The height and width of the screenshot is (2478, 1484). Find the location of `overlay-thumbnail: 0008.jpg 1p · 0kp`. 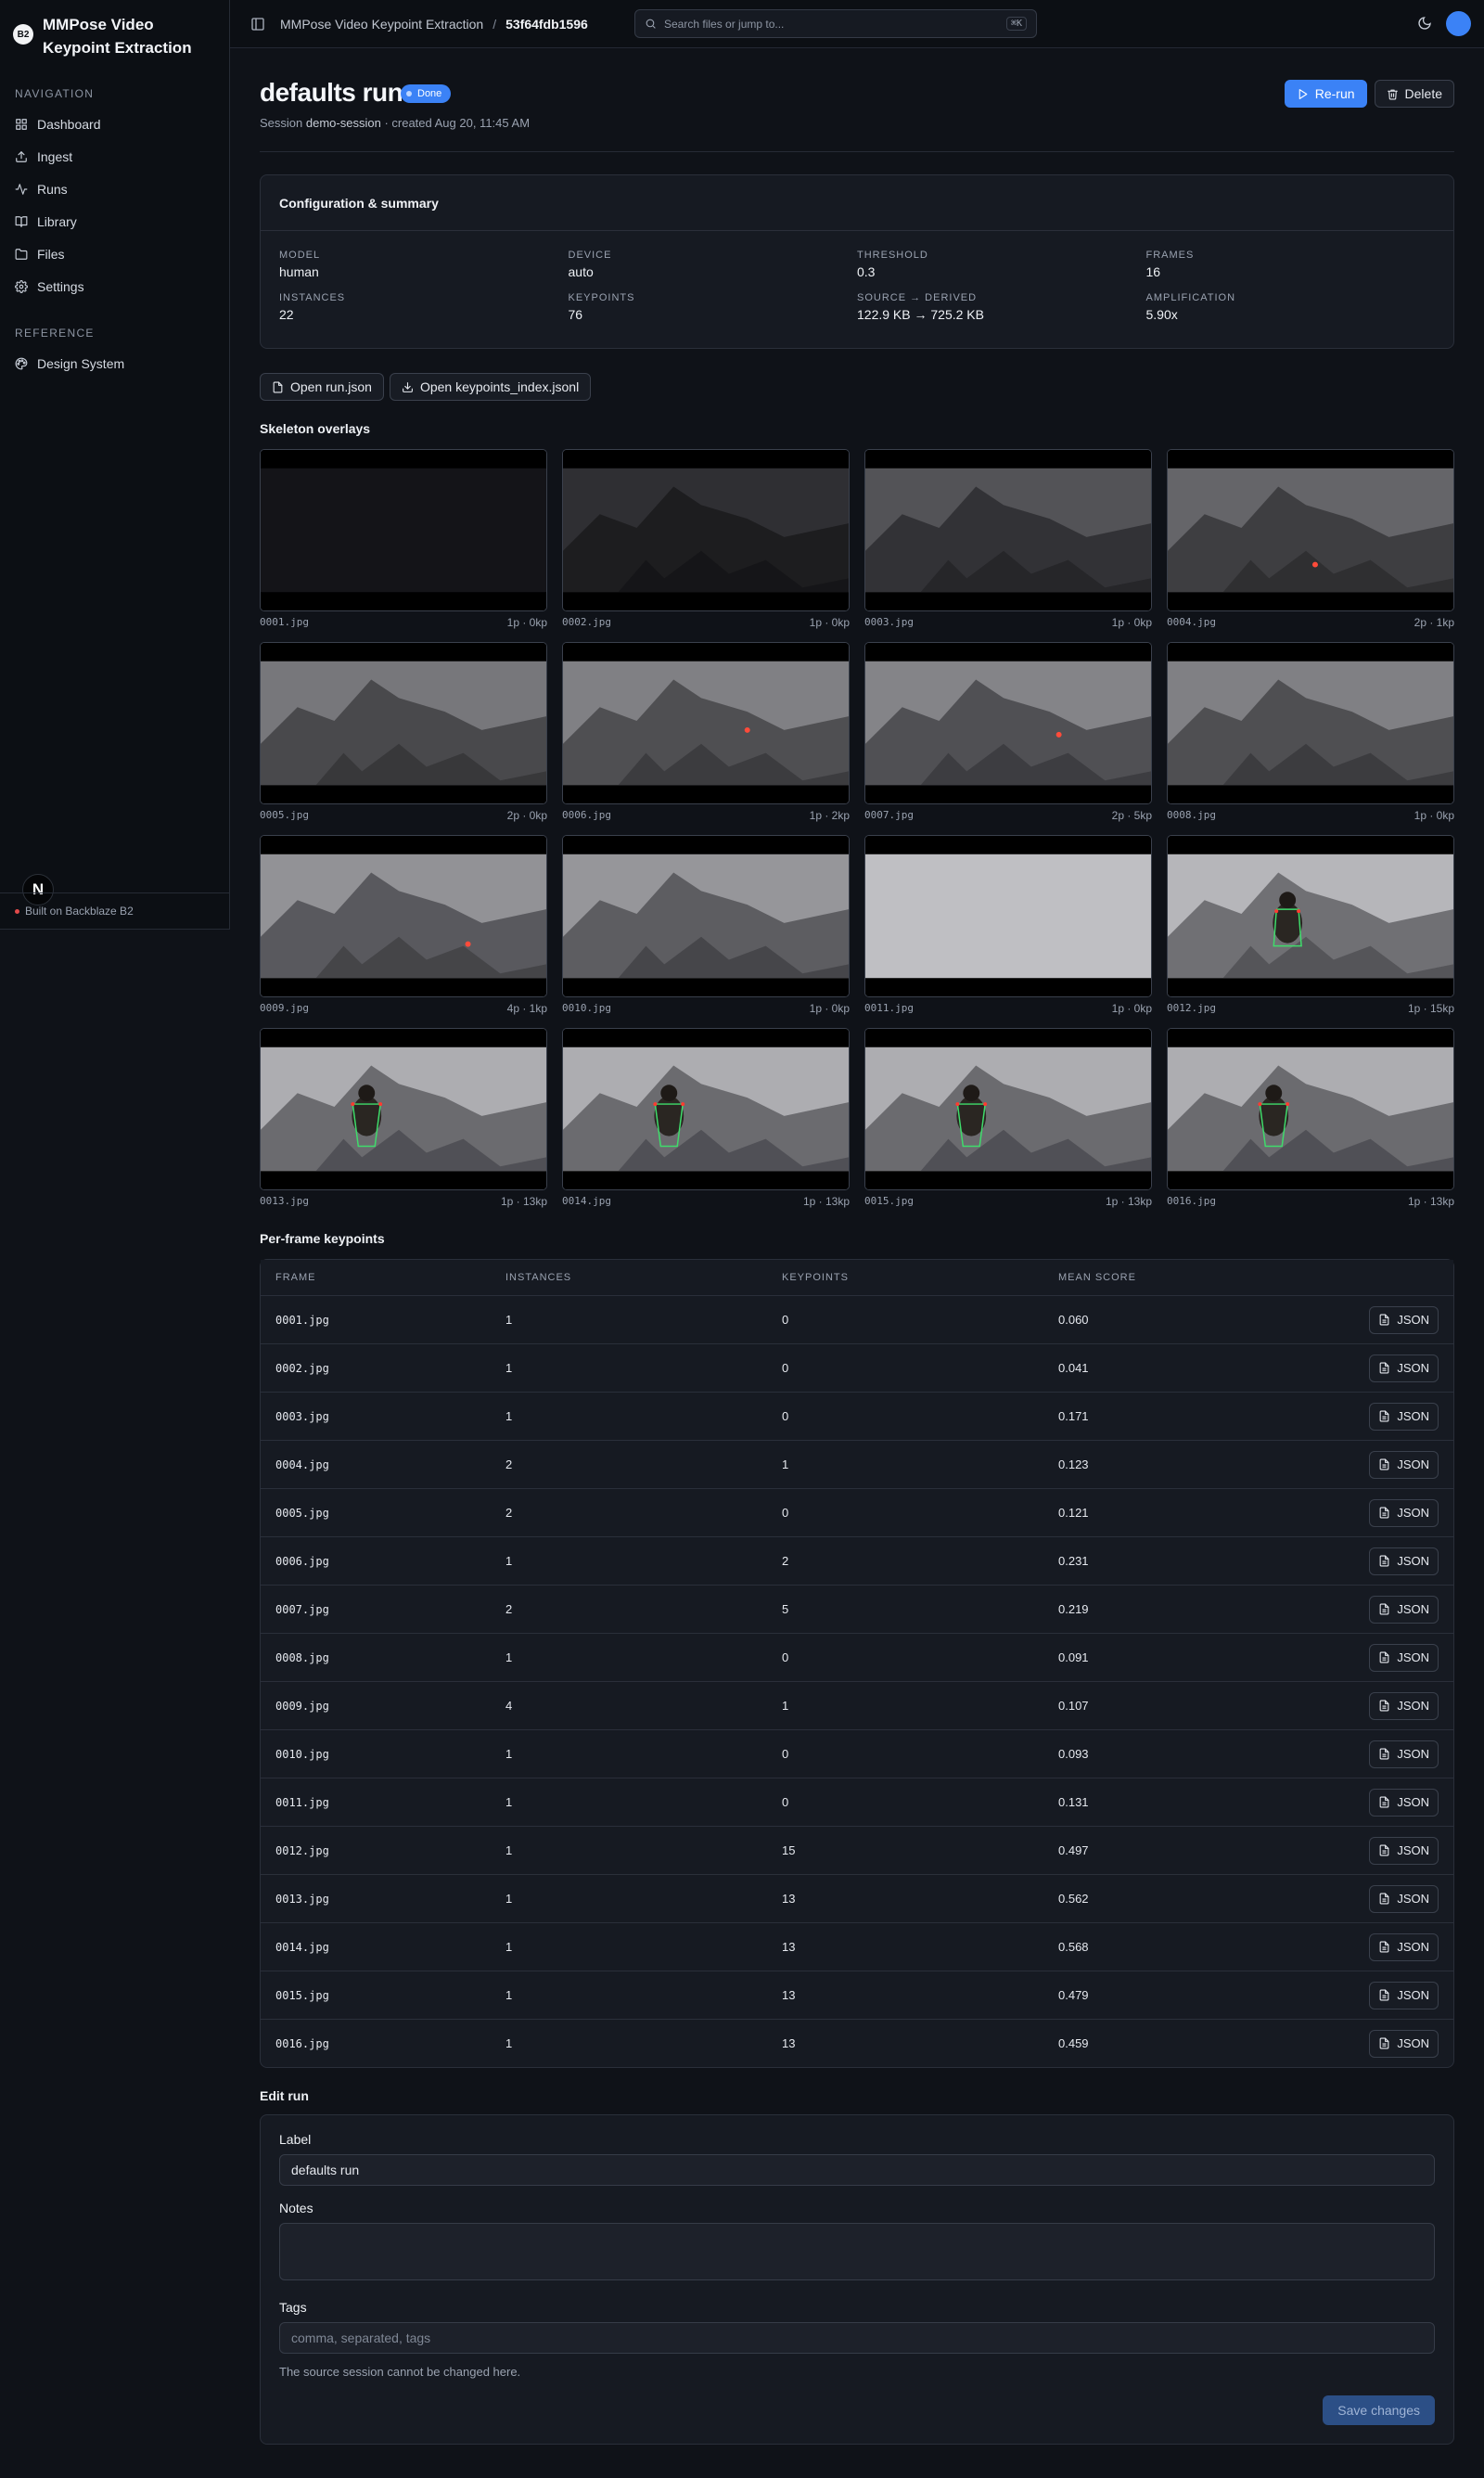

overlay-thumbnail: 0008.jpg 1p · 0kp is located at coordinates (1310, 733).